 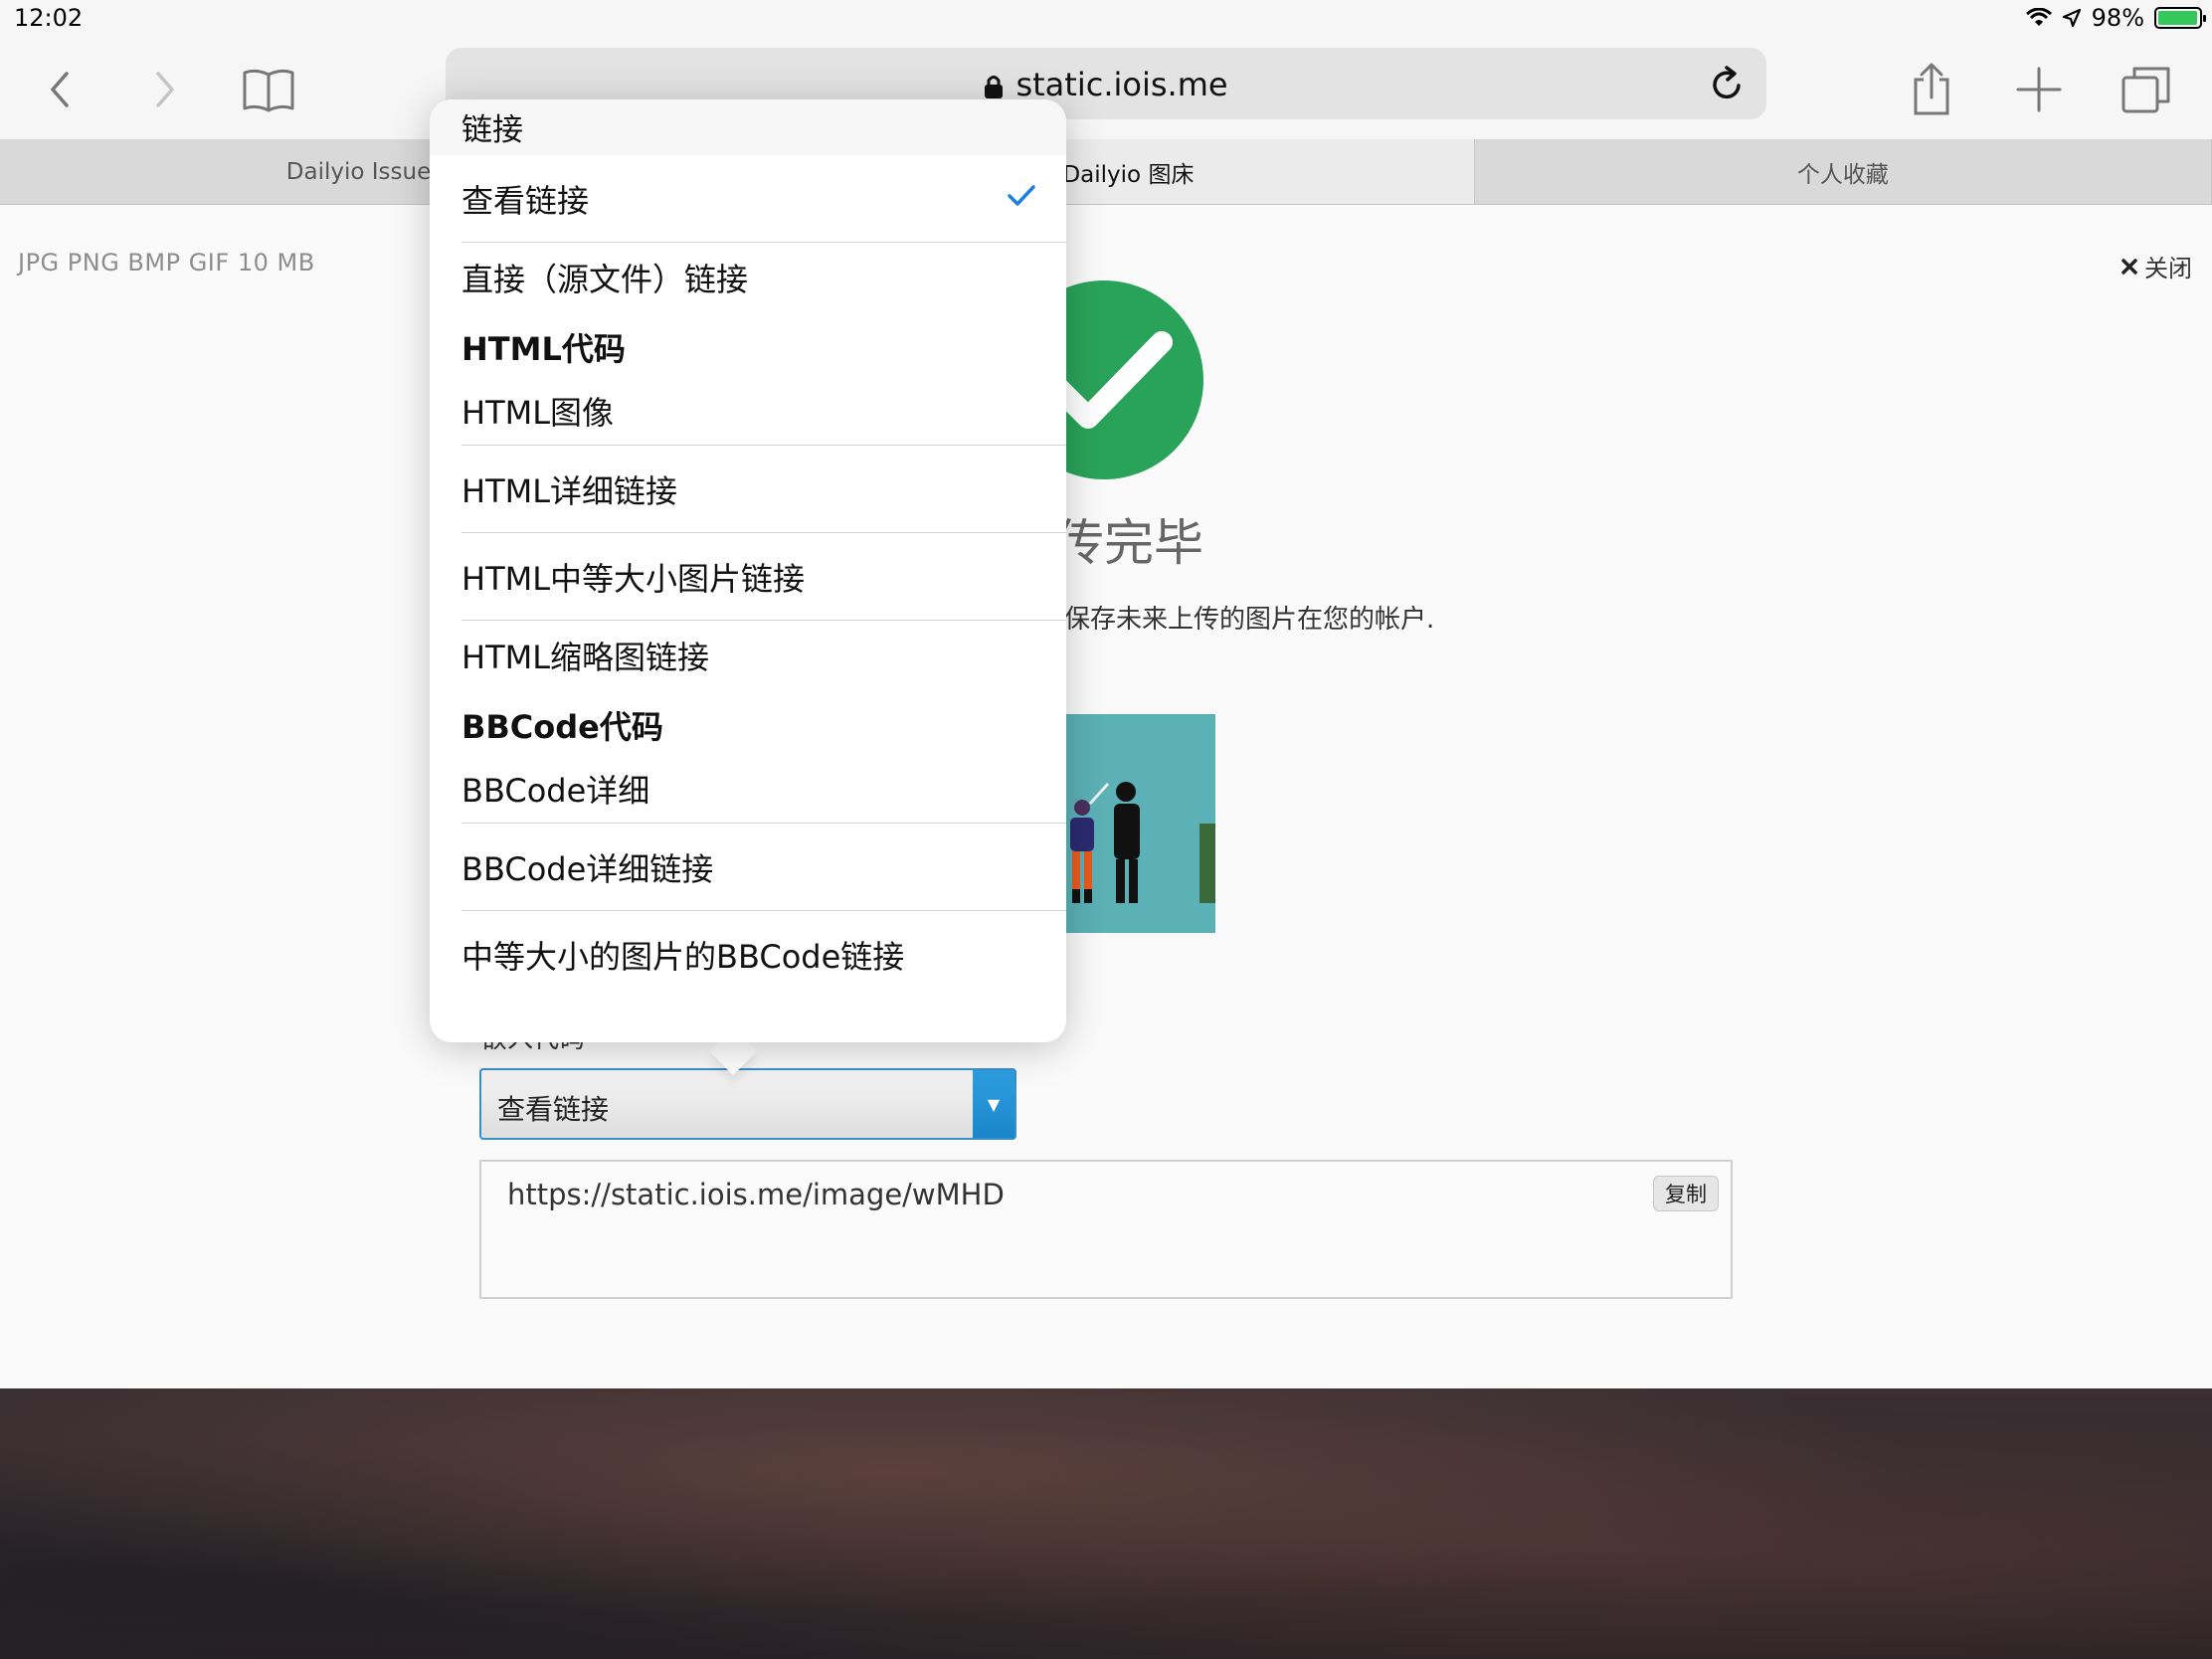 I want to click on tab-personal-favorites: 个人收藏, so click(x=1843, y=171).